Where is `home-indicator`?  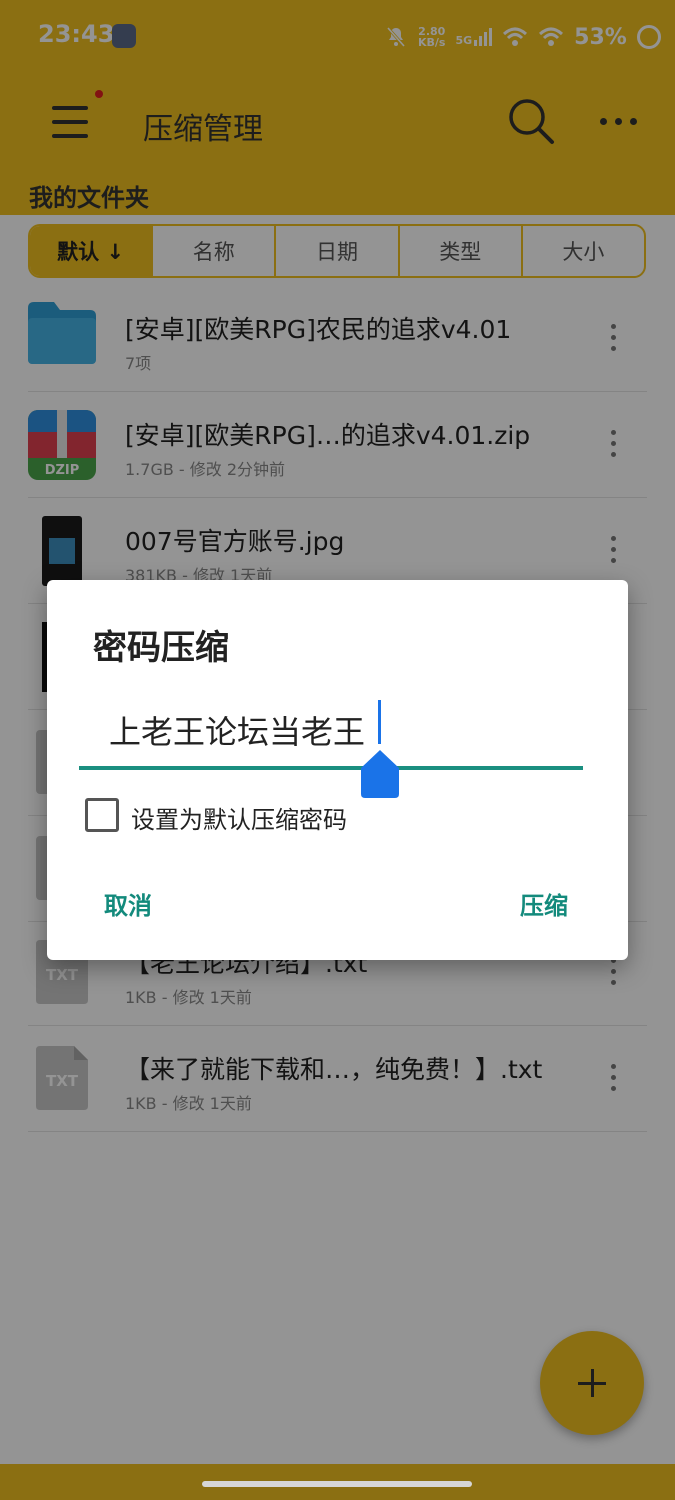 home-indicator is located at coordinates (337, 1484).